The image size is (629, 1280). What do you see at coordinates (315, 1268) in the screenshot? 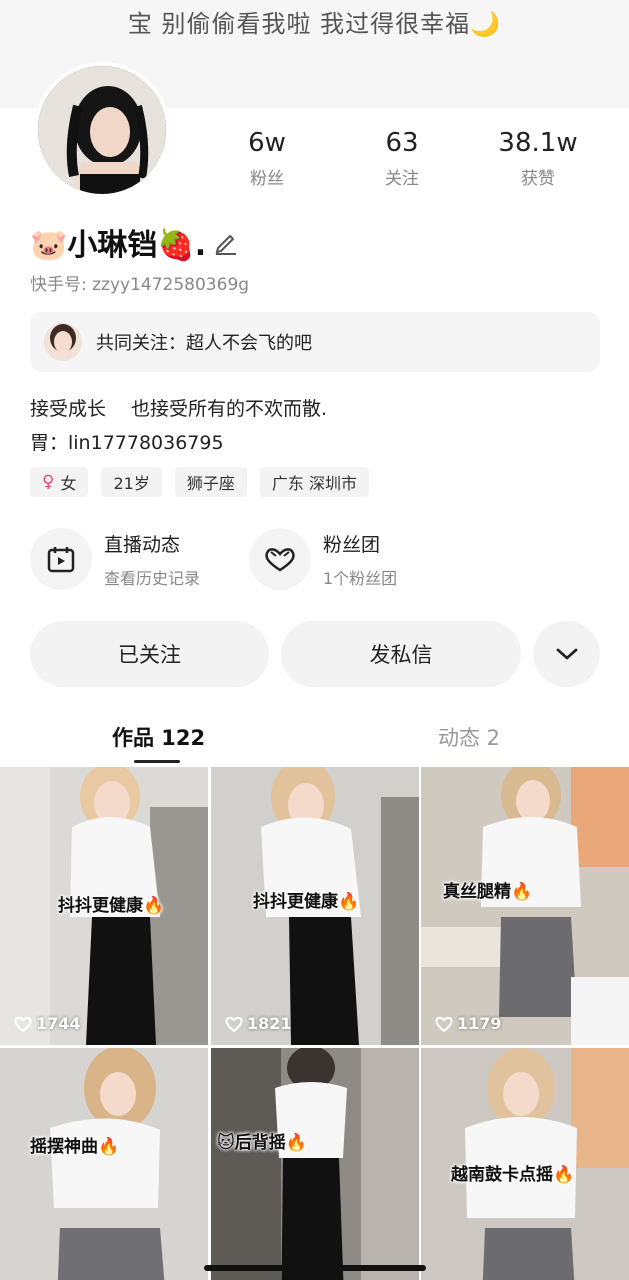
I see `home-indicator` at bounding box center [315, 1268].